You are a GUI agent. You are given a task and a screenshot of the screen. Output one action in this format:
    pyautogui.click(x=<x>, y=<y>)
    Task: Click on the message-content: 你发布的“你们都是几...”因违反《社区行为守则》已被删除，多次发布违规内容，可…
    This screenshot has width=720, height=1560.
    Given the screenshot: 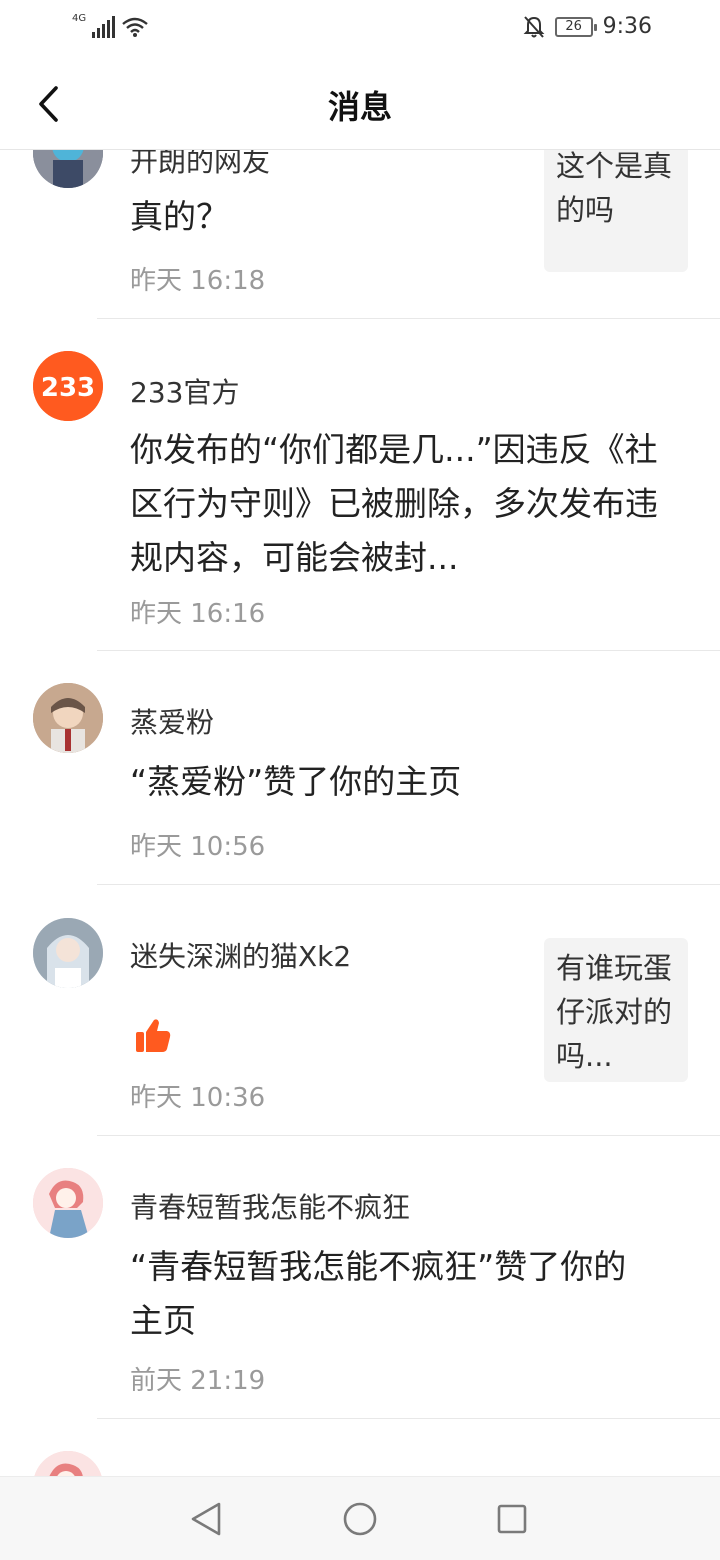 What is the action you would take?
    pyautogui.click(x=394, y=503)
    